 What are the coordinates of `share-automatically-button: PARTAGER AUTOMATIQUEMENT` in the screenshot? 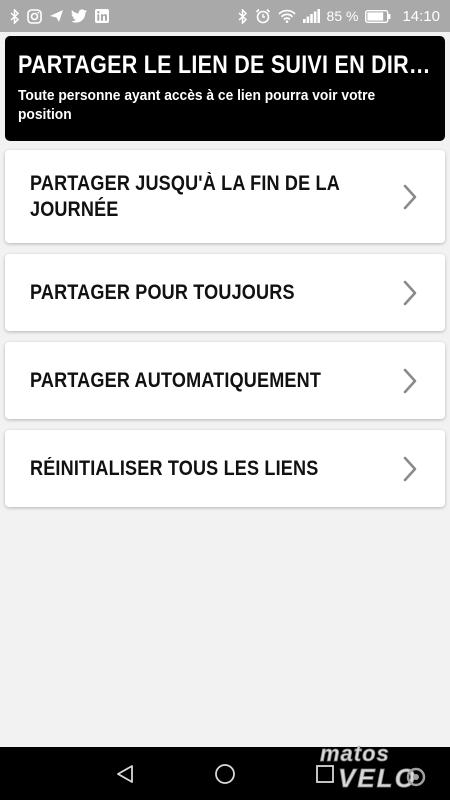 It's located at (225, 380).